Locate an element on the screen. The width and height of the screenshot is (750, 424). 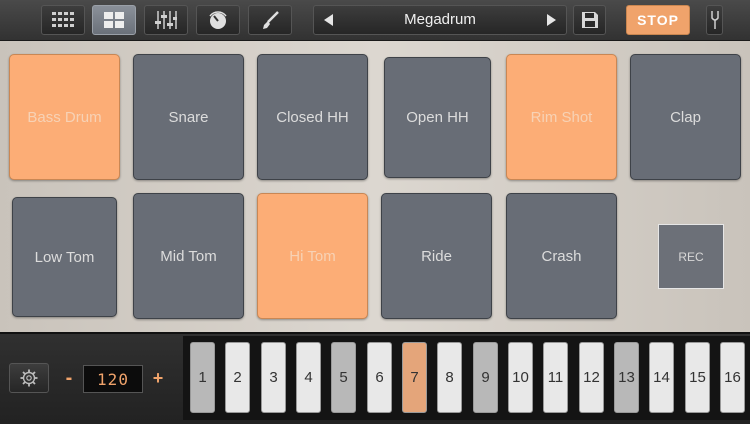
step-button-7: 7 is located at coordinates (414, 377).